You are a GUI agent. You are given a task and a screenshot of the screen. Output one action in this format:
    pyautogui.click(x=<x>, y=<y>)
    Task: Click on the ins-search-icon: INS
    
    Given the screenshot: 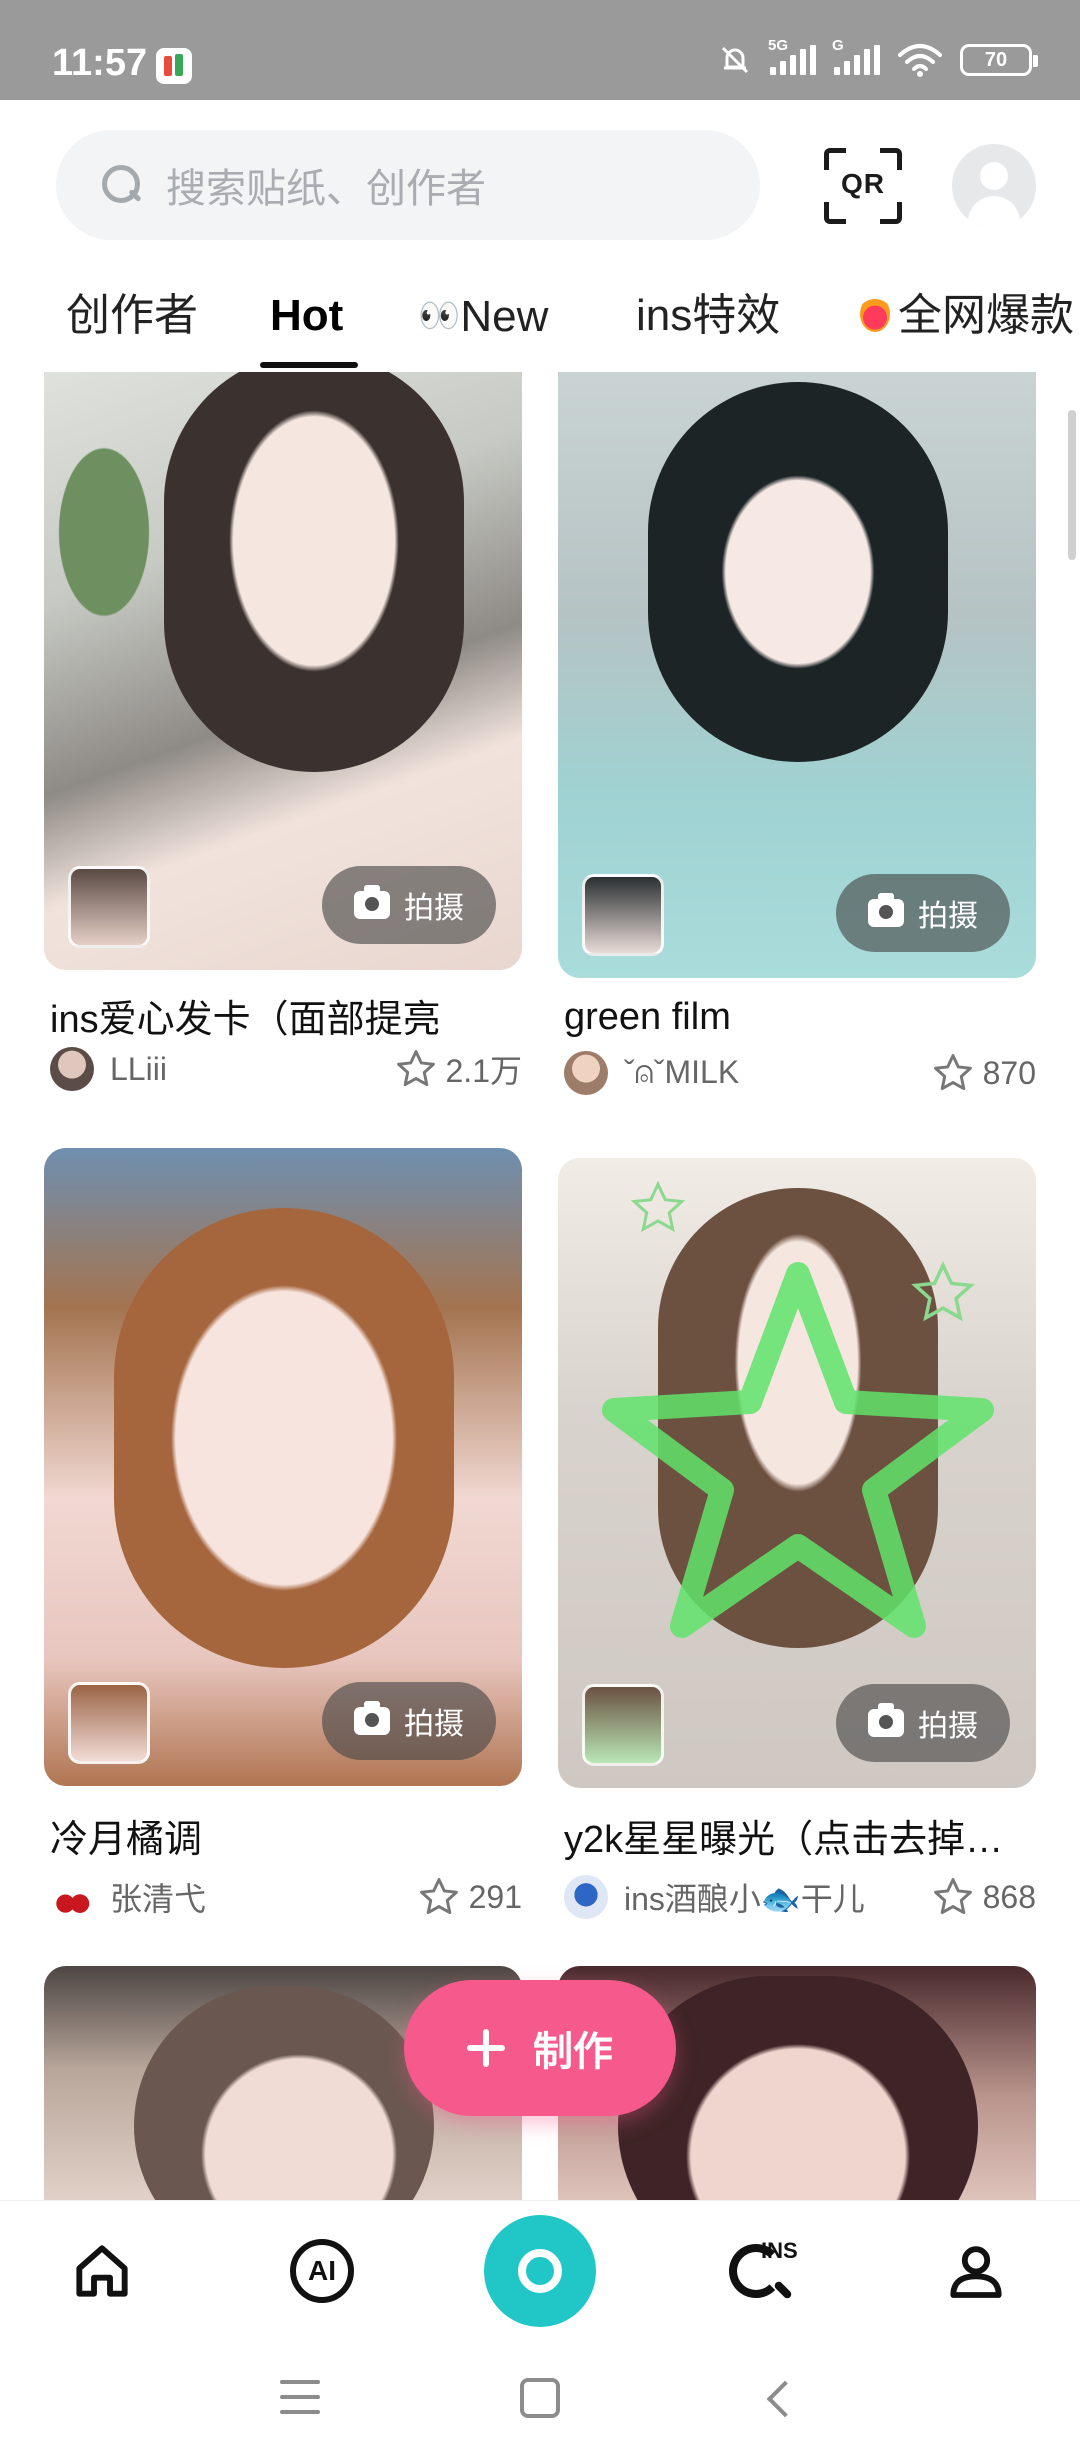 What is the action you would take?
    pyautogui.click(x=762, y=2271)
    